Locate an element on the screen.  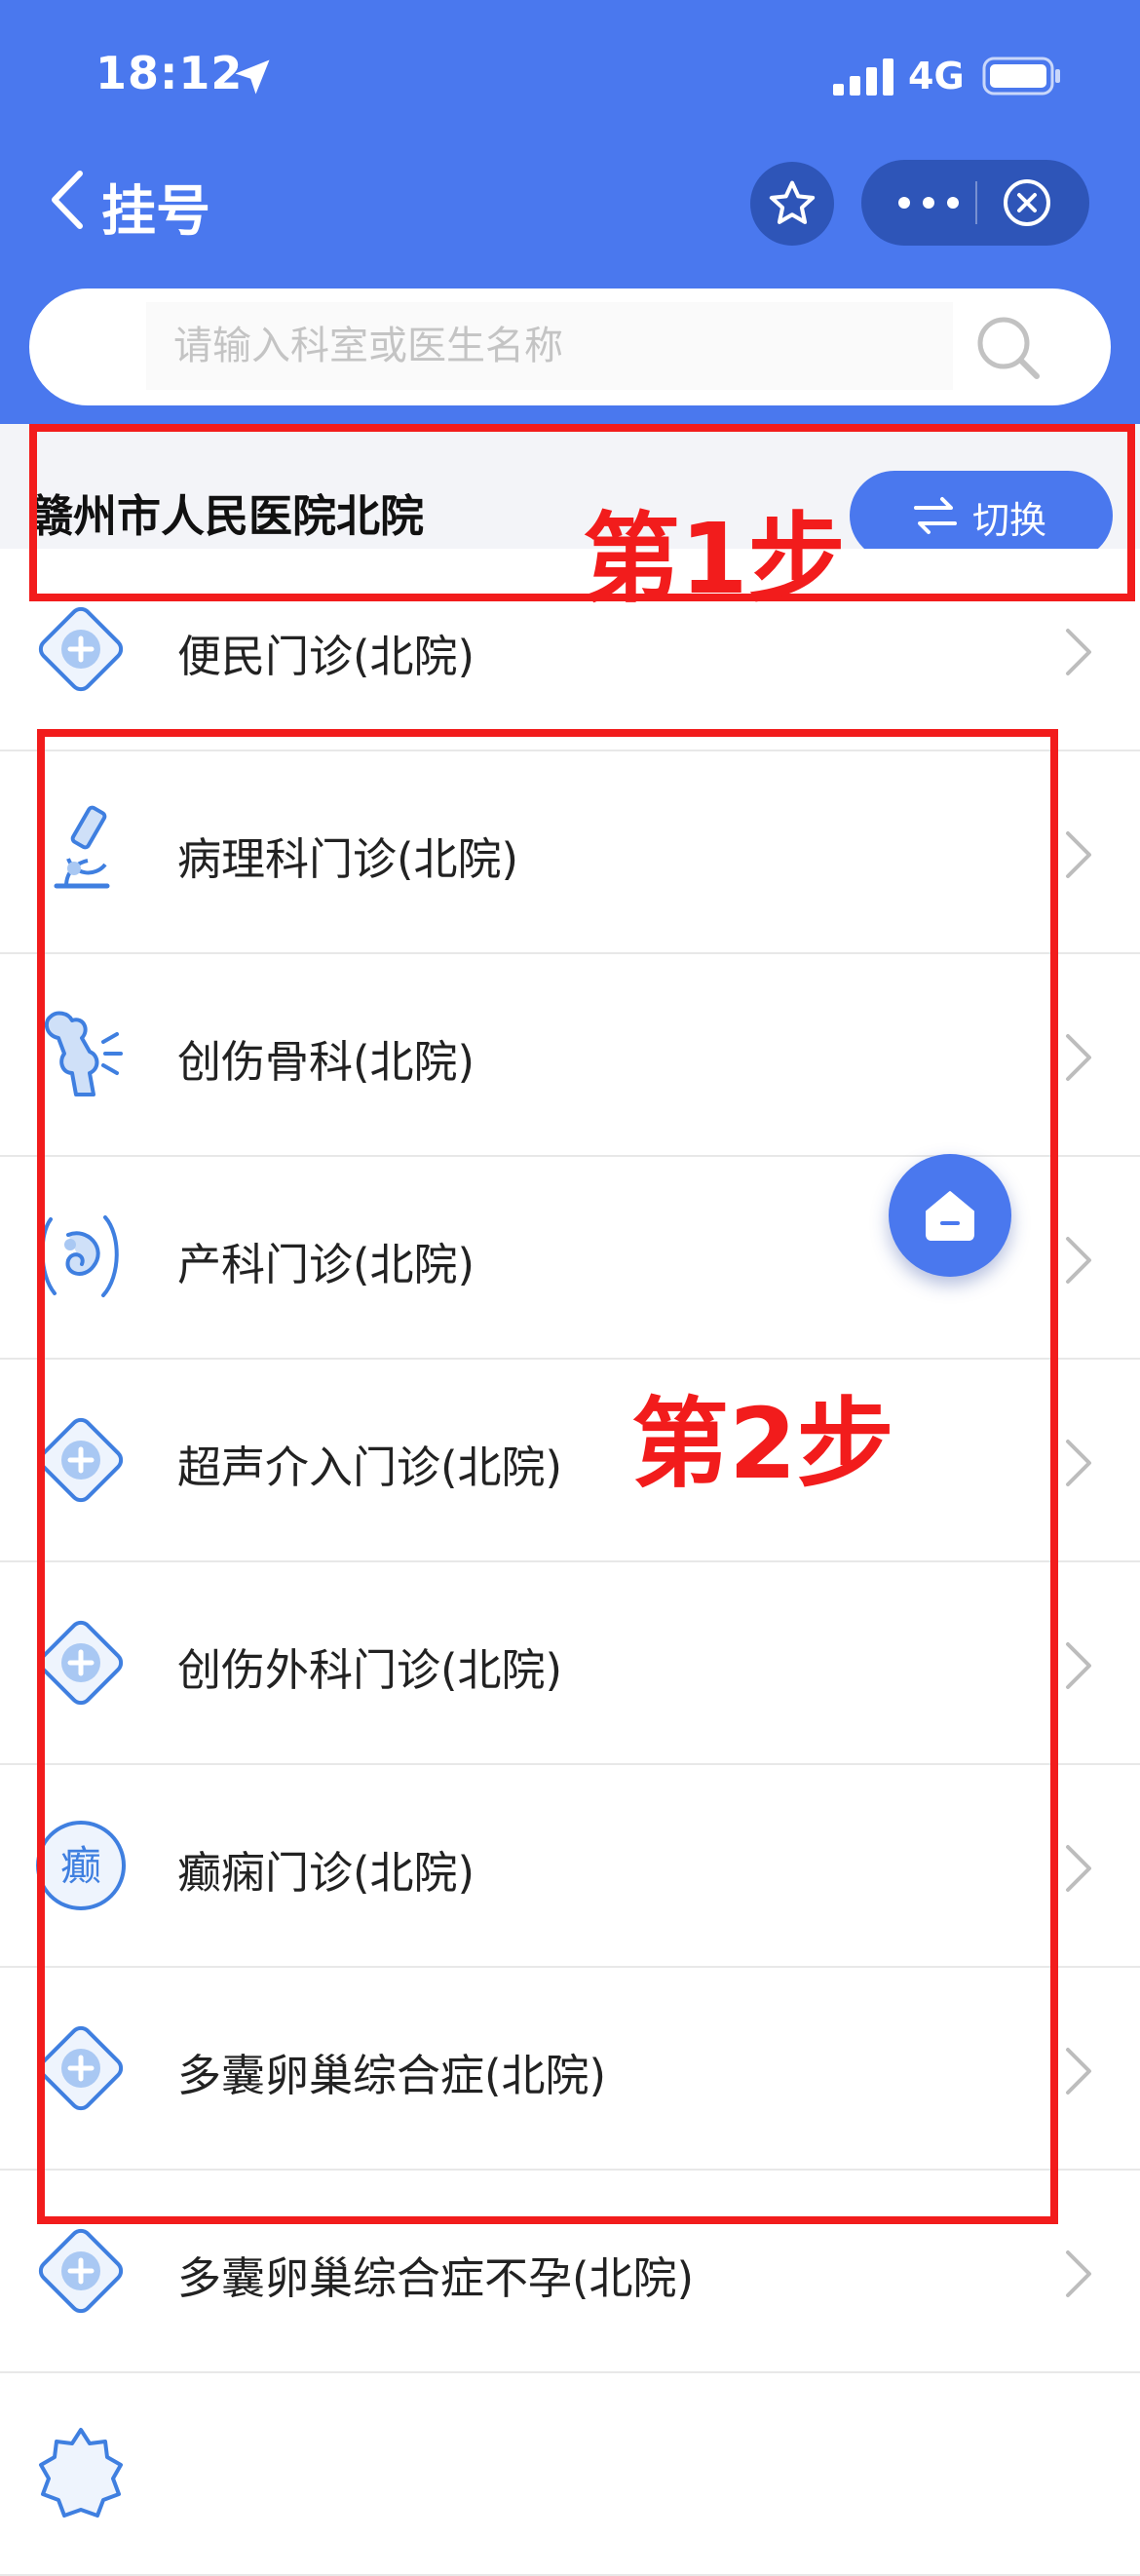
step2-label: 第2步 is located at coordinates (762, 1444).